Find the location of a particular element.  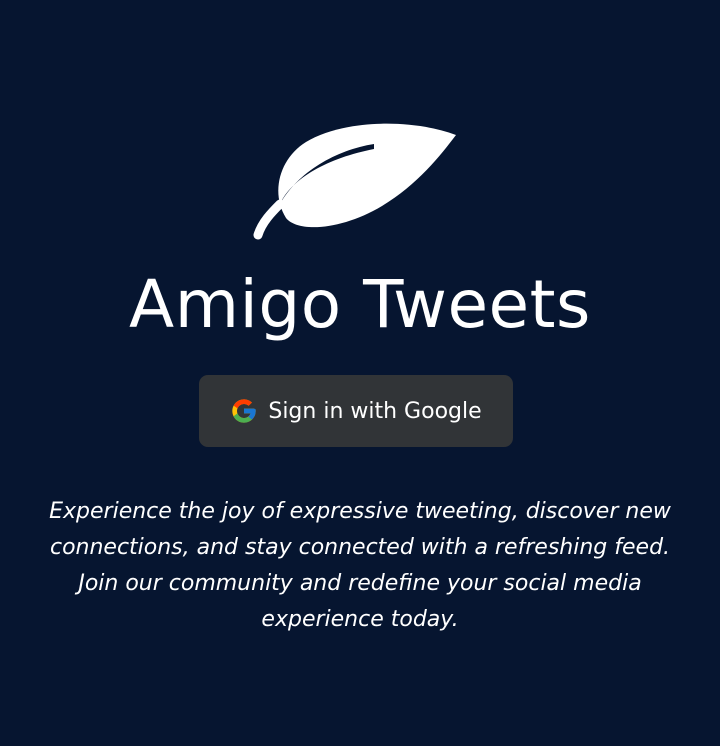

sign-in-label: Sign in with Google is located at coordinates (375, 411).